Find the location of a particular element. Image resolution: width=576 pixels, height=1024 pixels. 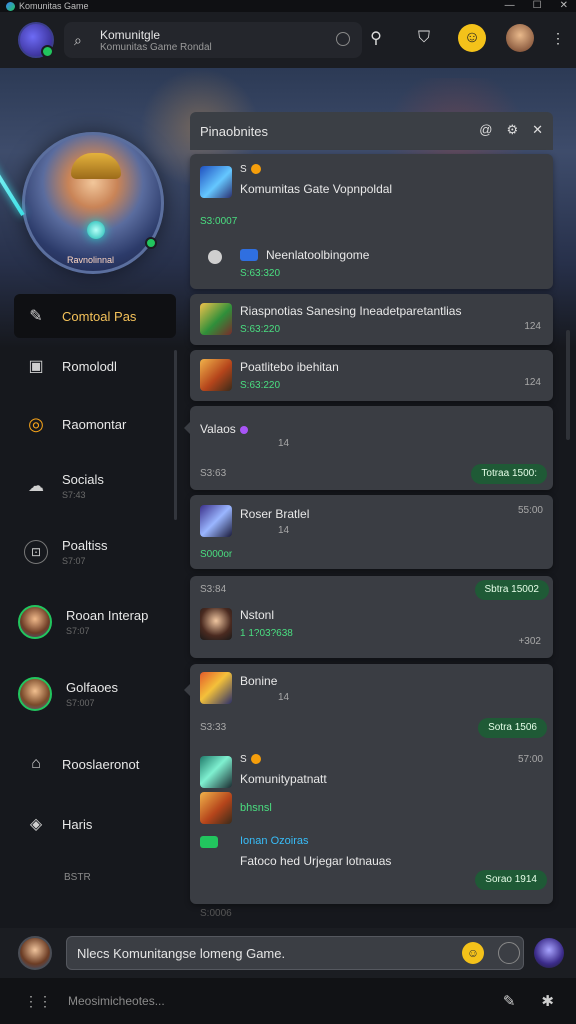

bottom-bar: ⋮⋮ Meosimicheotes... ✎ ✱ is located at coordinates (288, 1001).